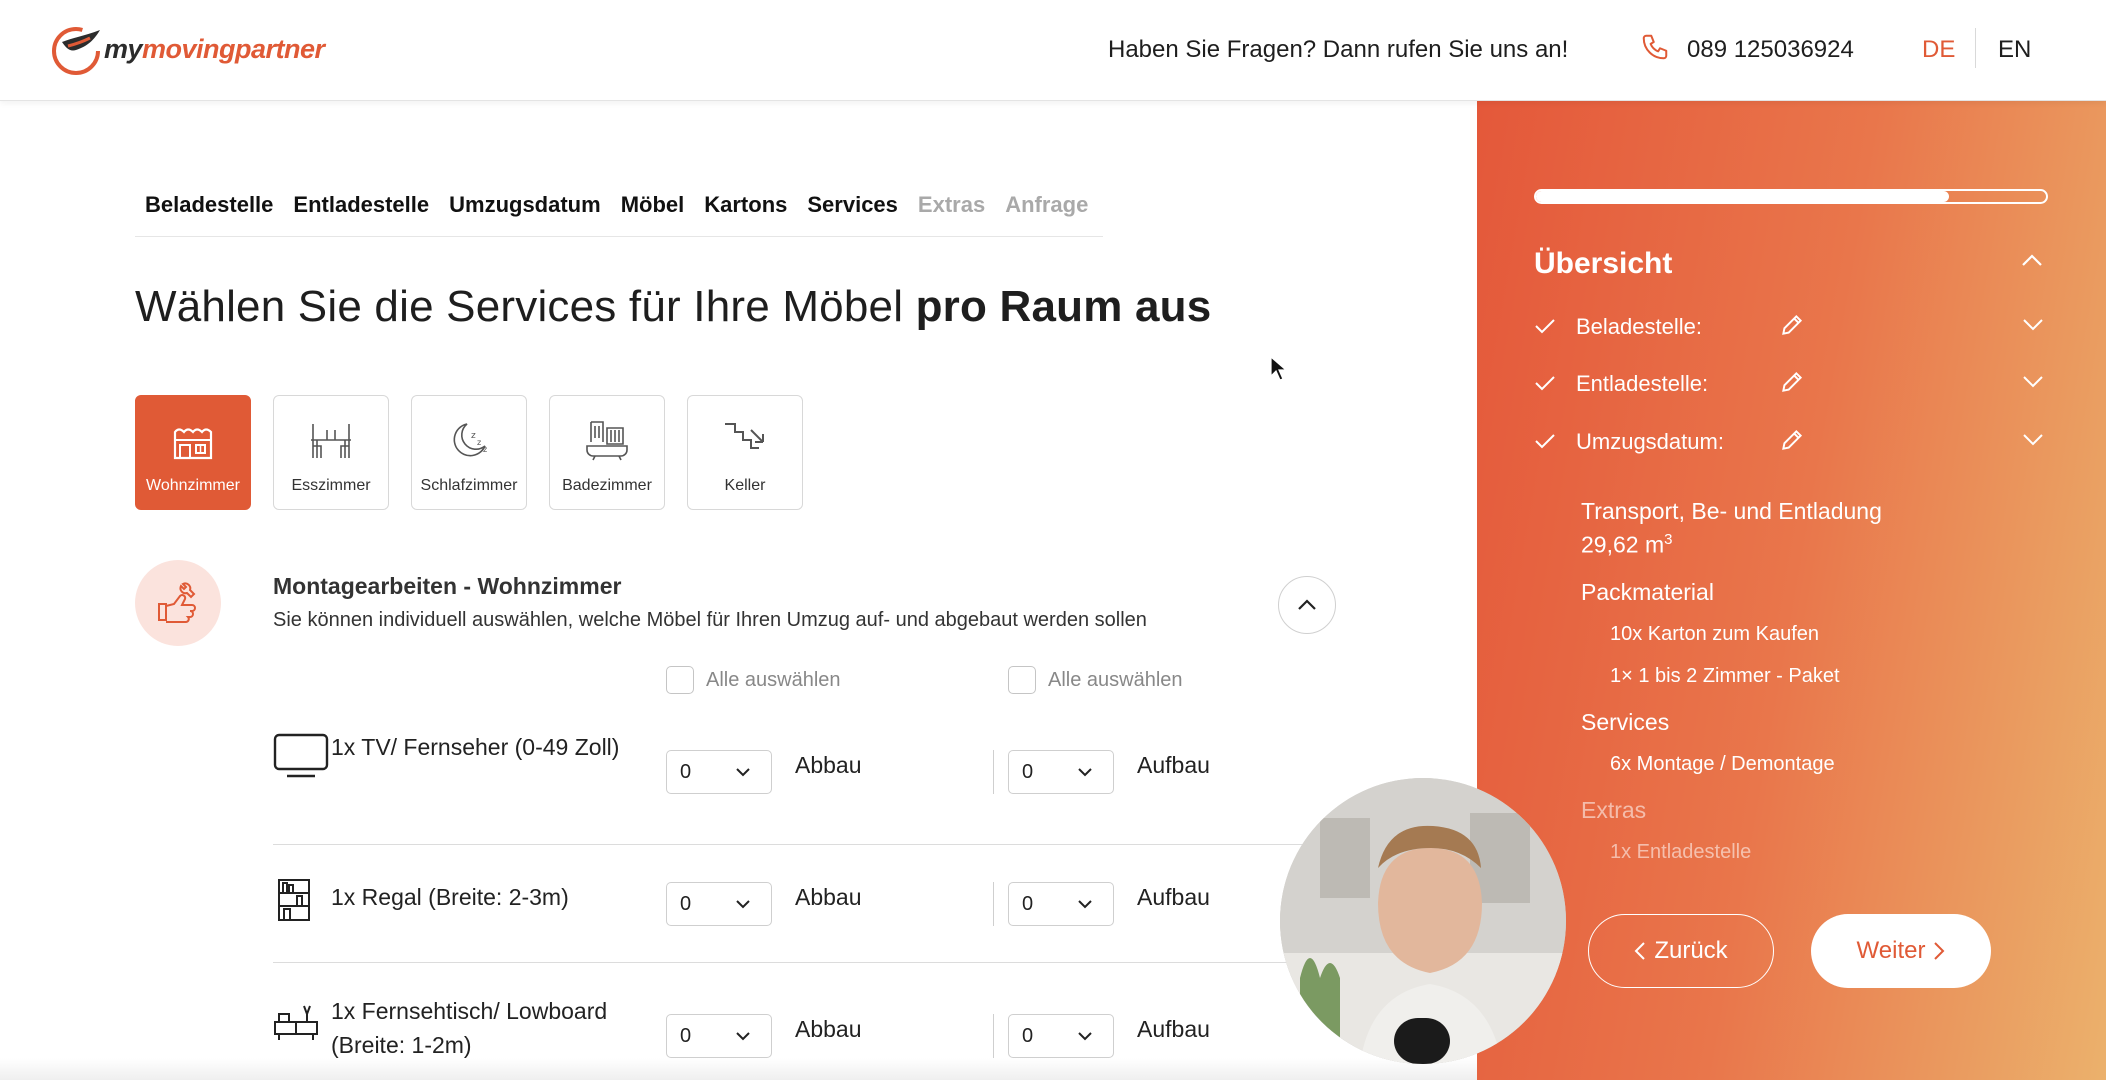  What do you see at coordinates (447, 586) in the screenshot?
I see `section-title: Montagearbeiten - Wohnzimmer` at bounding box center [447, 586].